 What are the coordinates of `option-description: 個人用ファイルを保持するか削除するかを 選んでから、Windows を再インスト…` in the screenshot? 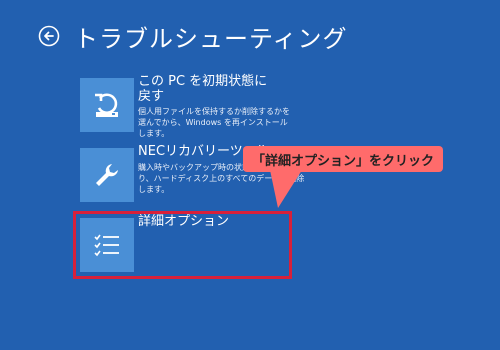 It's located at (214, 122).